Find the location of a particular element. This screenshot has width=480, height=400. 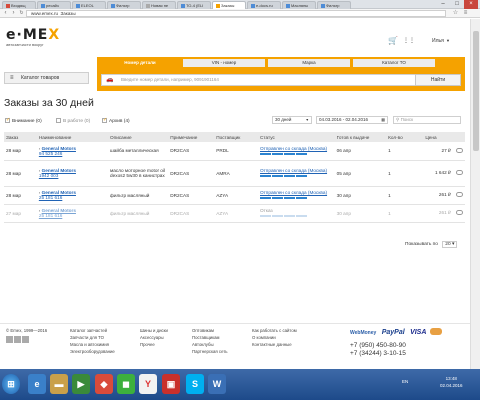

footer-link: Партнерская сеть is located at coordinates (210, 351).